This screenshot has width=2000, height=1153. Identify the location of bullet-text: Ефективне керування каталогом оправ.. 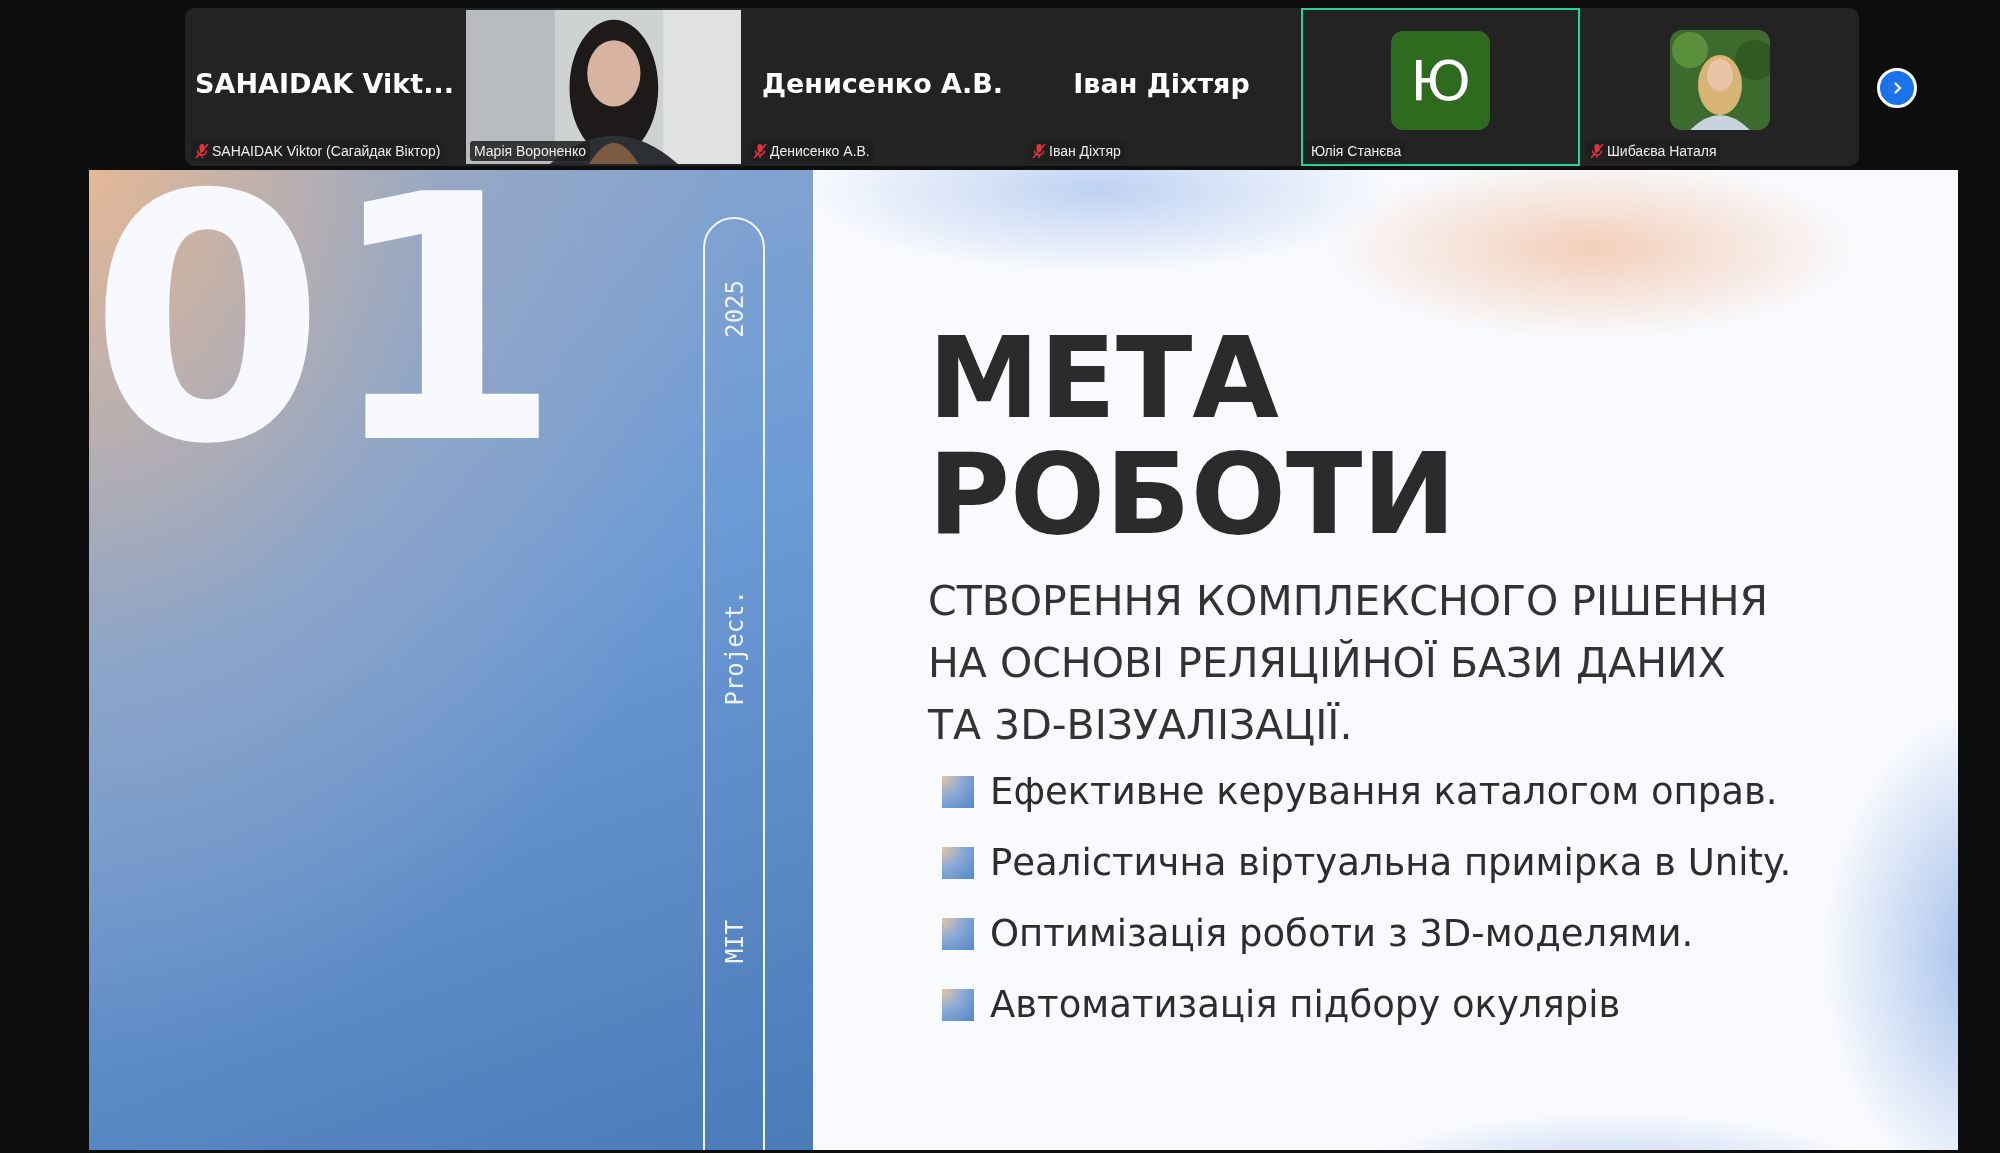
(1384, 791).